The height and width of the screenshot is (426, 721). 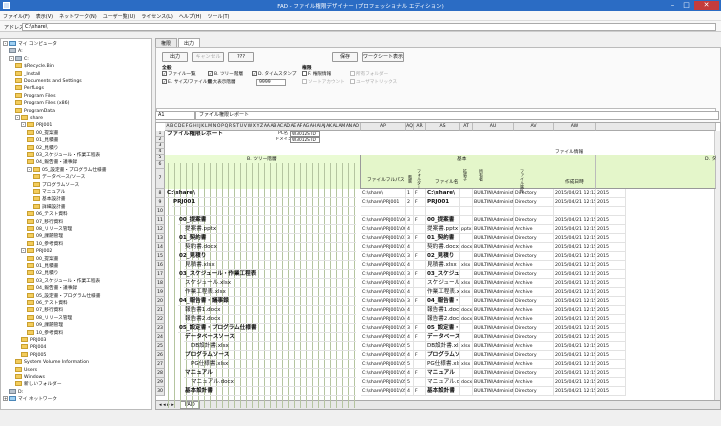 I want to click on data-cell-as: 04_報告書・議事録, so click(x=443, y=301).